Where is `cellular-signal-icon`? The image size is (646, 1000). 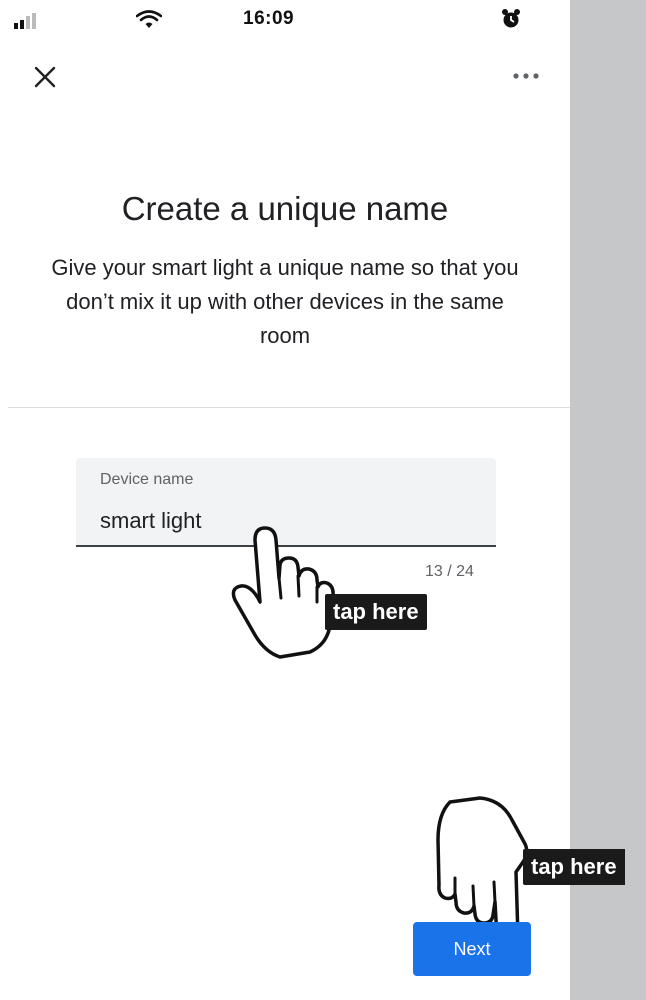
cellular-signal-icon is located at coordinates (25, 21).